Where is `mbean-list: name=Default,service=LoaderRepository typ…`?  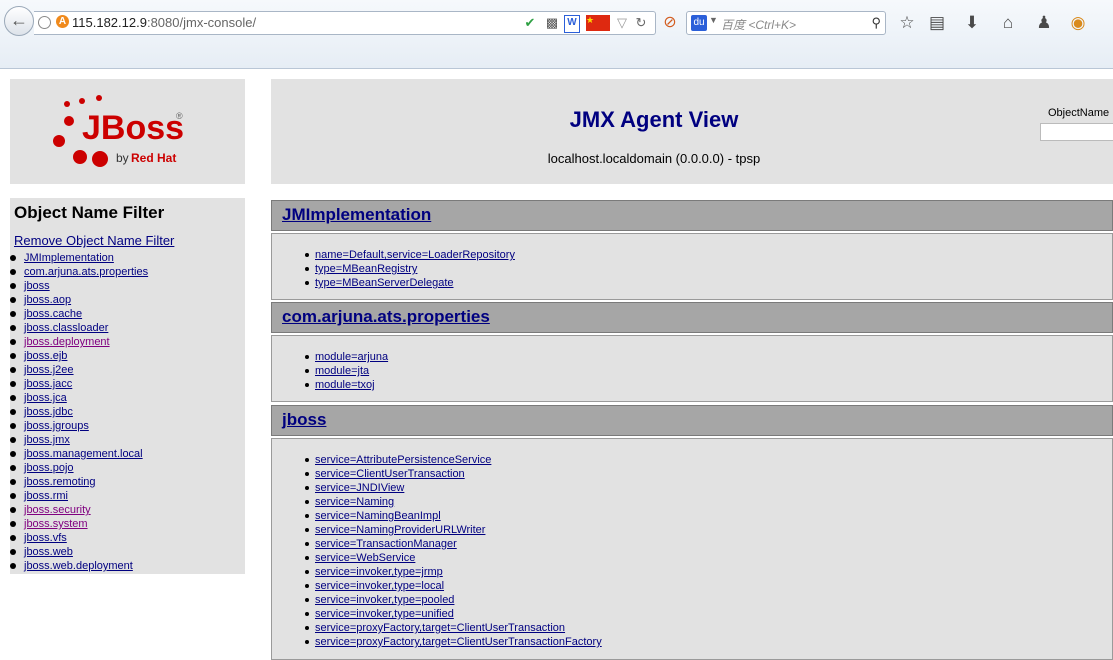 mbean-list: name=Default,service=LoaderRepository typ… is located at coordinates (409, 269).